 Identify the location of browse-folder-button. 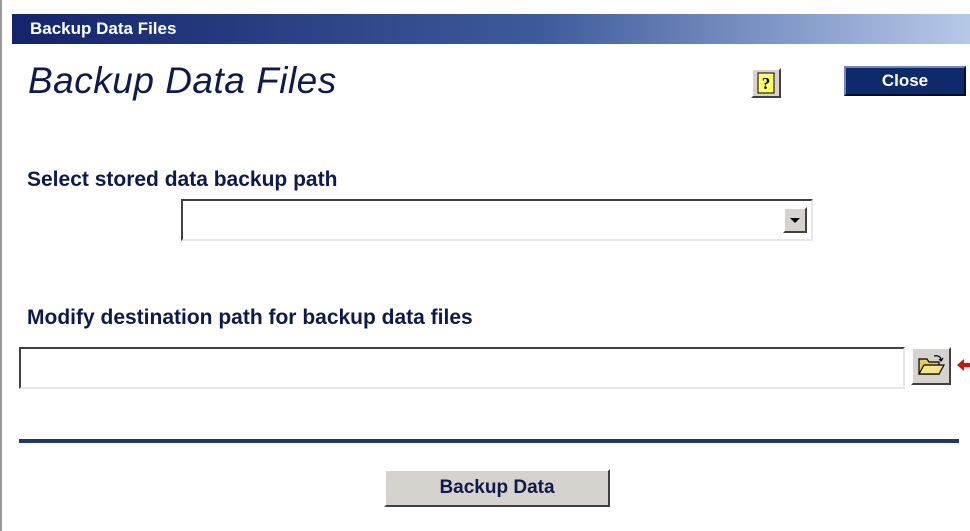
(931, 366).